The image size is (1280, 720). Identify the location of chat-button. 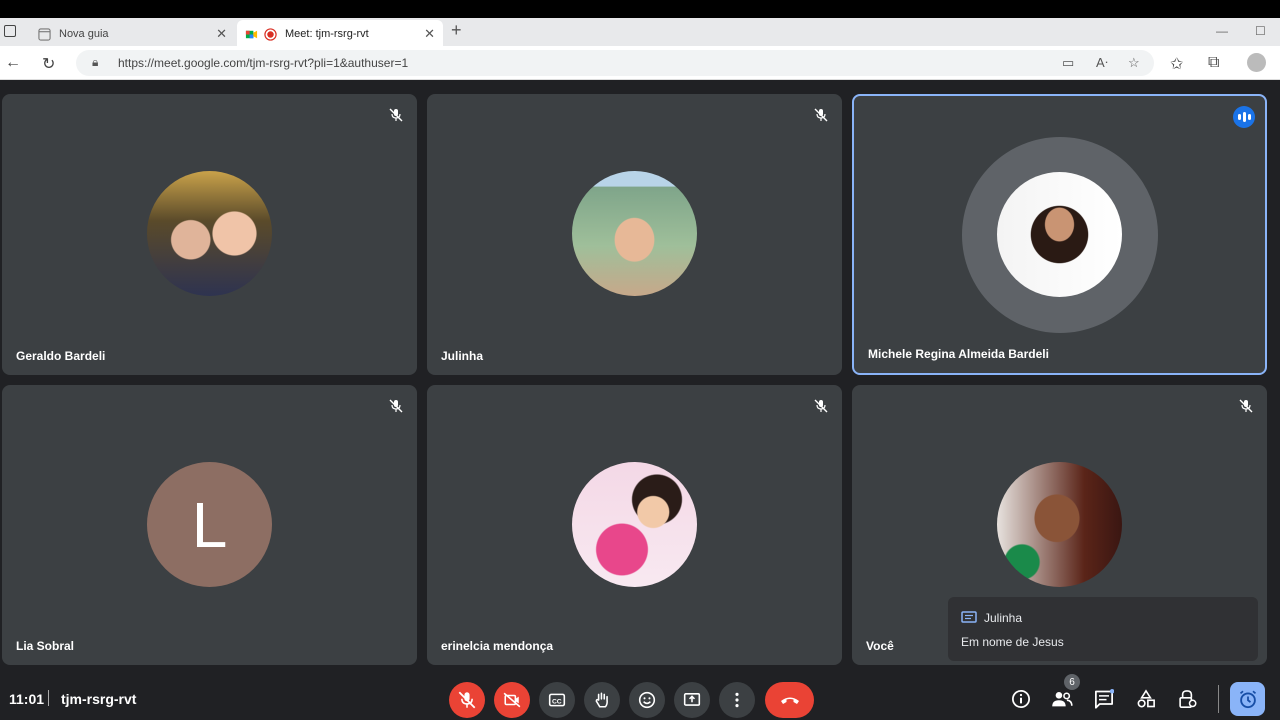
(1104, 699).